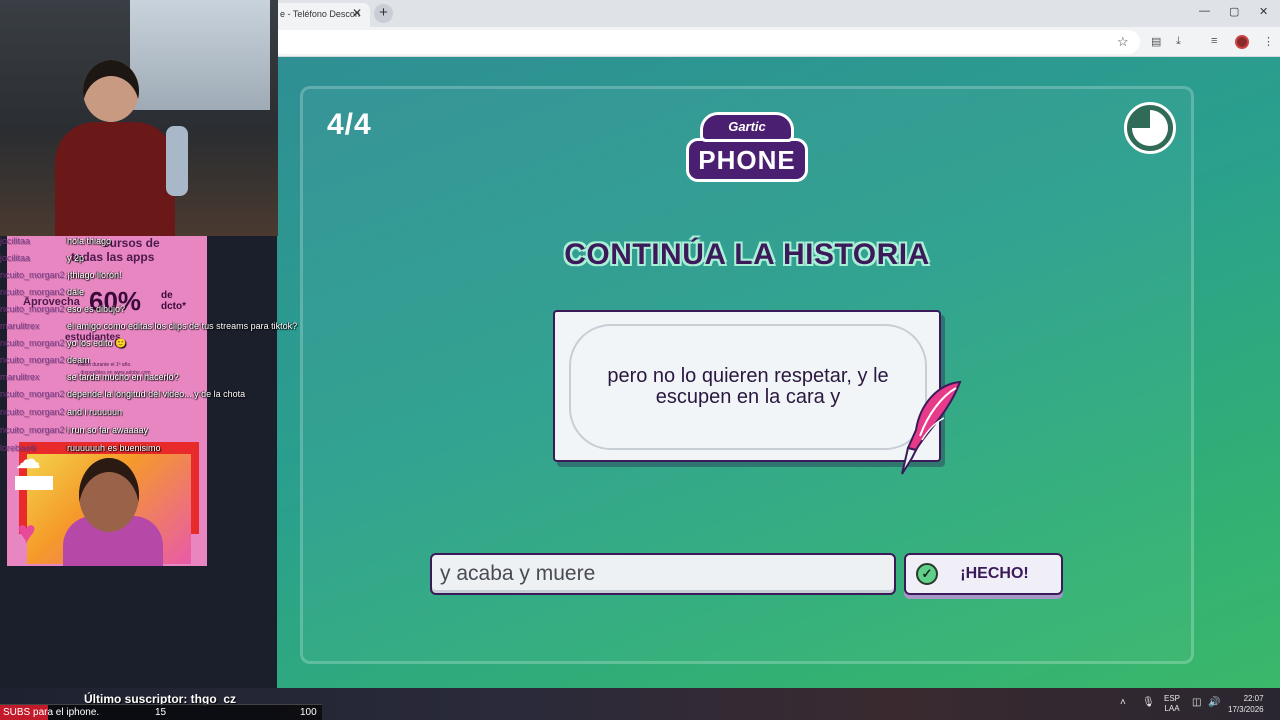 This screenshot has width=1280, height=720. Describe the element at coordinates (994, 573) in the screenshot. I see `done-button-label: ¡HECHO!` at that location.